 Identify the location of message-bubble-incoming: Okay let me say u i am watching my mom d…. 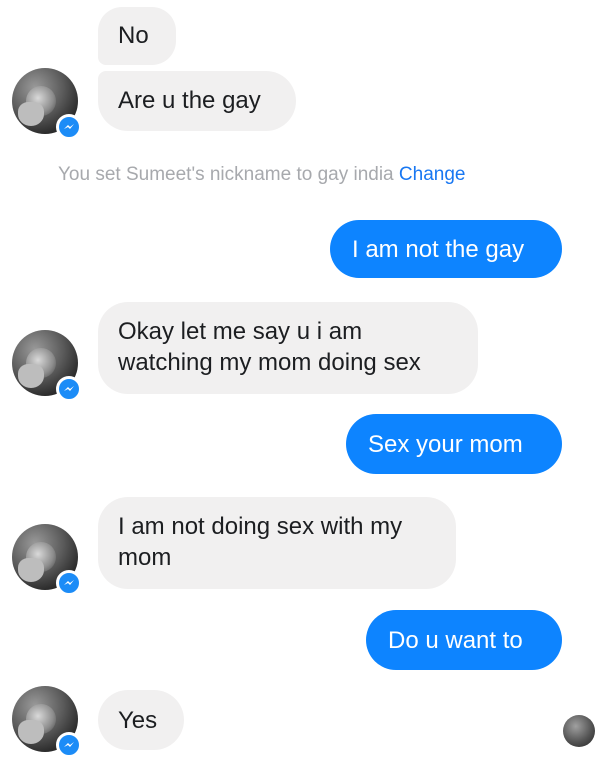
(288, 348).